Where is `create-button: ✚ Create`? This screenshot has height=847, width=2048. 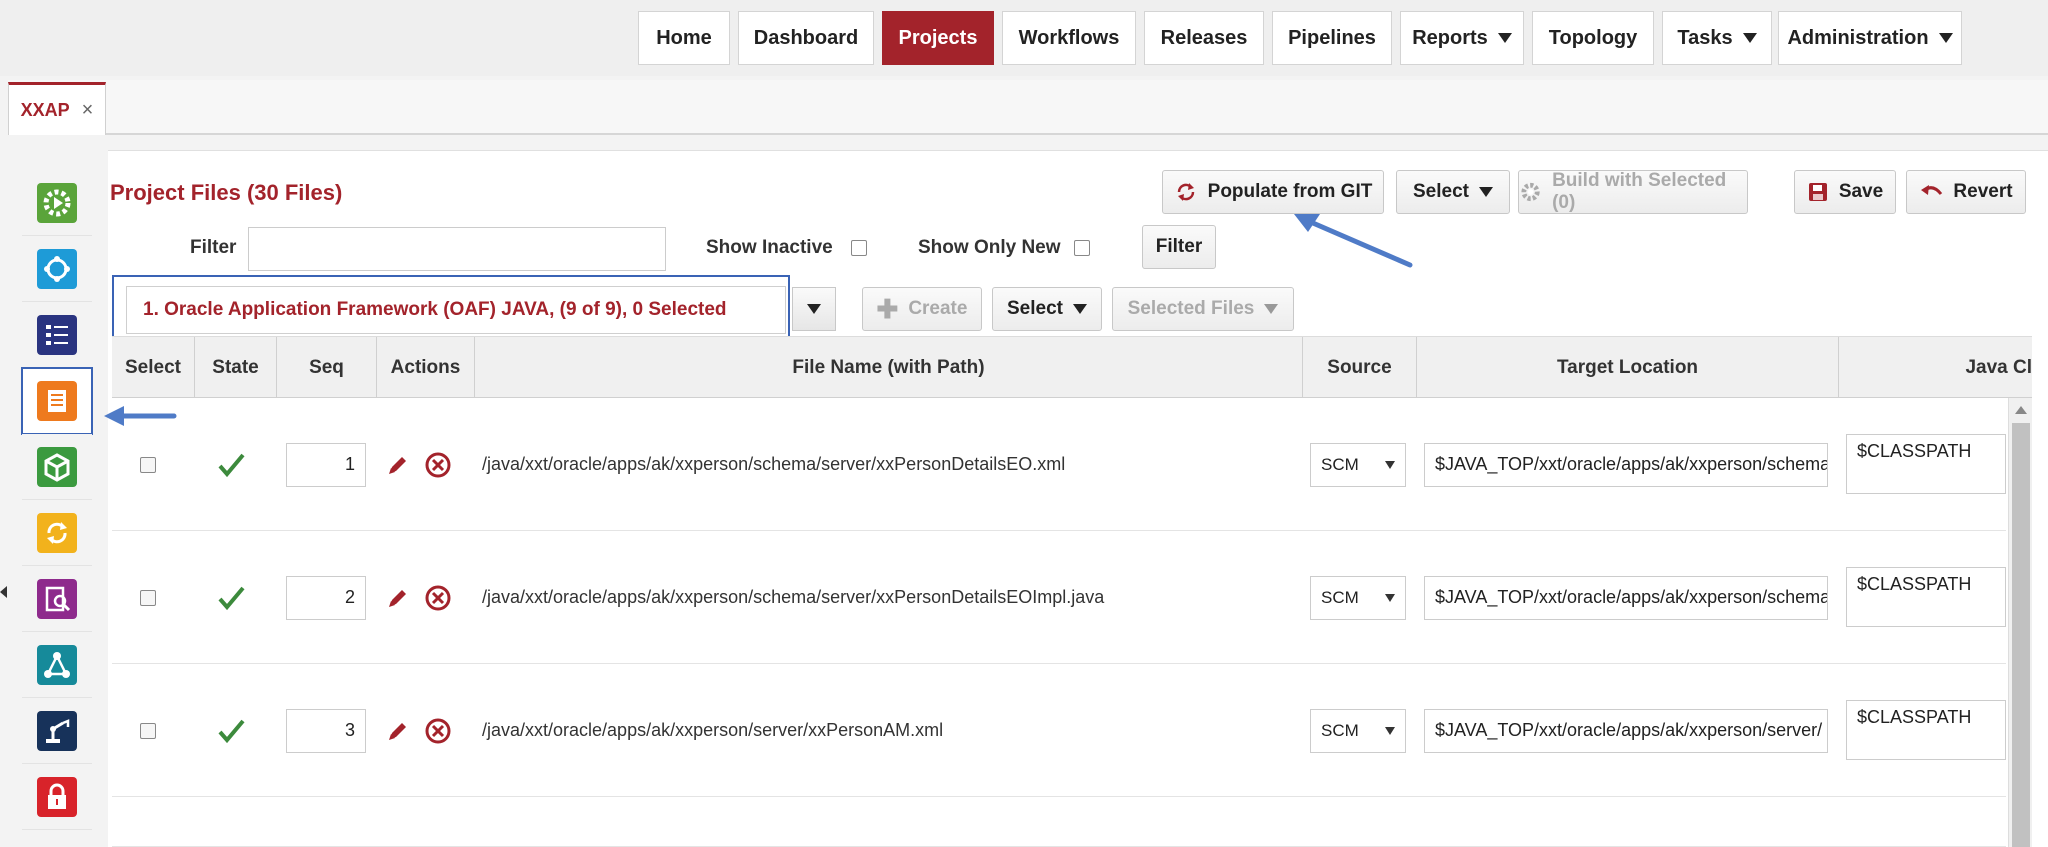 create-button: ✚ Create is located at coordinates (922, 309).